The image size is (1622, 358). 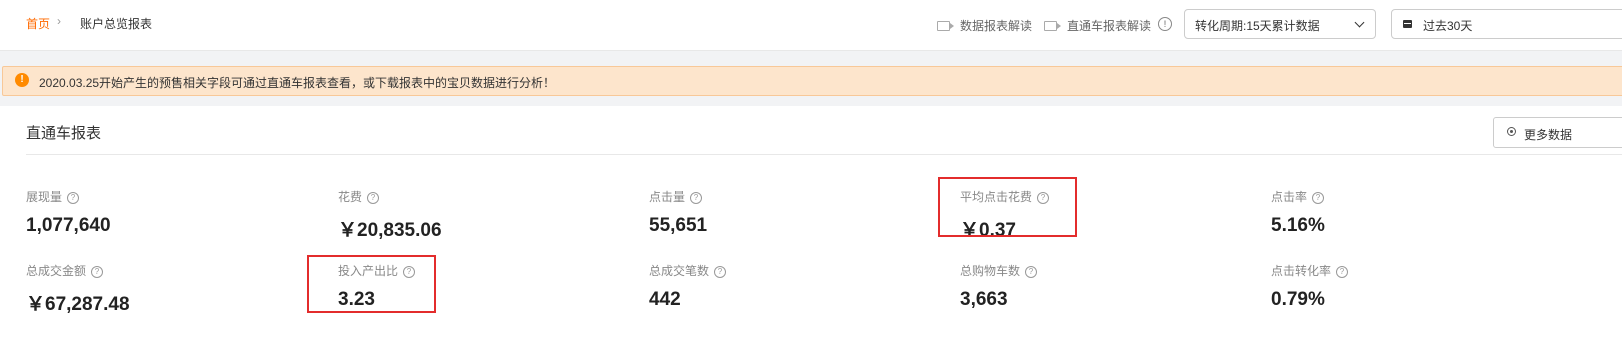 I want to click on metric-total-carts: 总购物车数? 3,663, so click(x=1090, y=286).